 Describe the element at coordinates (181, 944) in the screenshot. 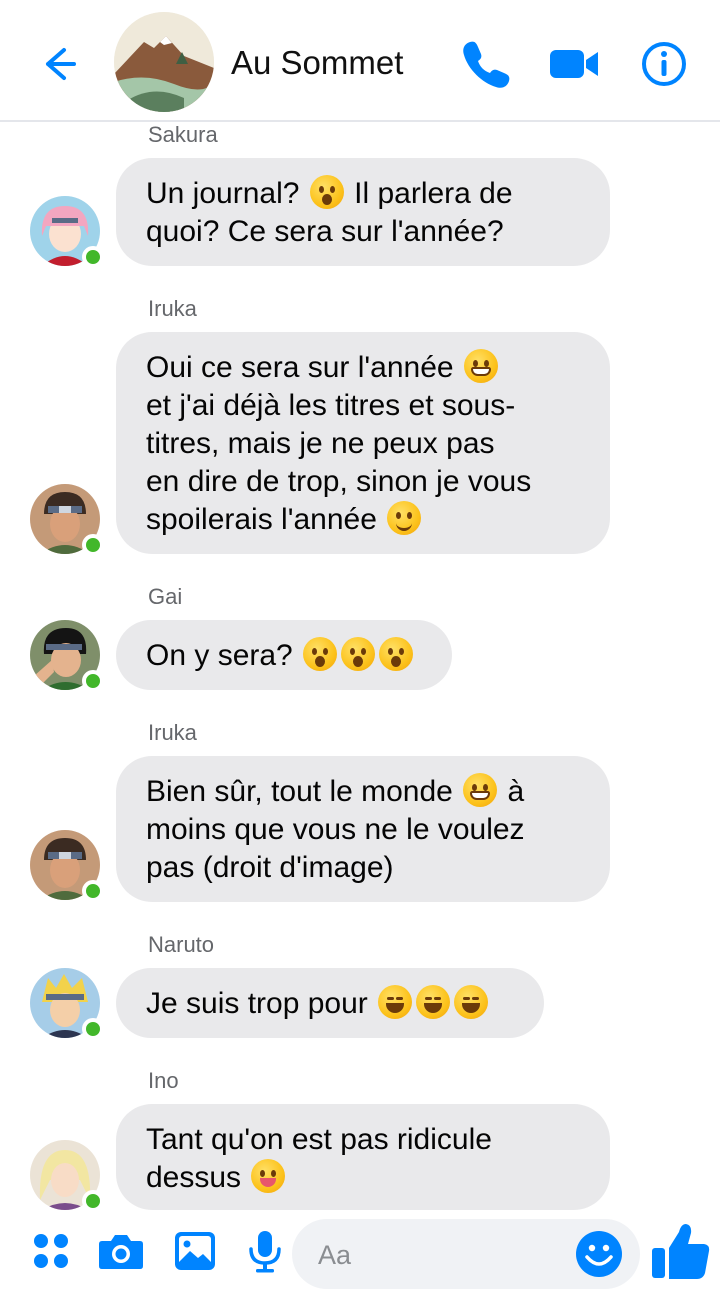

I see `sender-name: Naruto` at that location.